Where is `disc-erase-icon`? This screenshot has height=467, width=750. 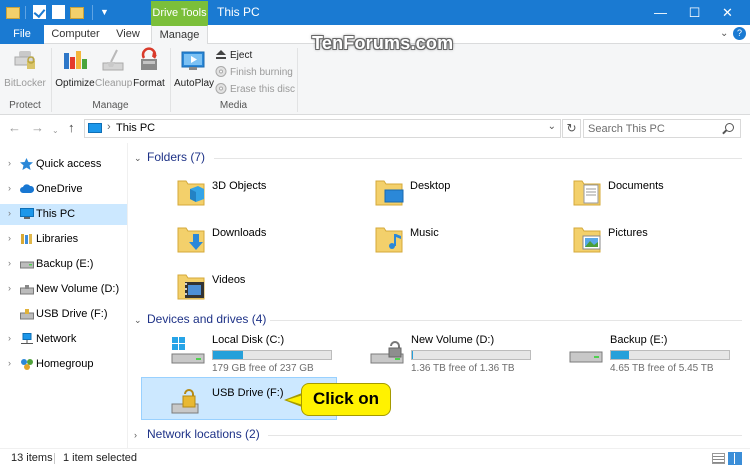 disc-erase-icon is located at coordinates (221, 88).